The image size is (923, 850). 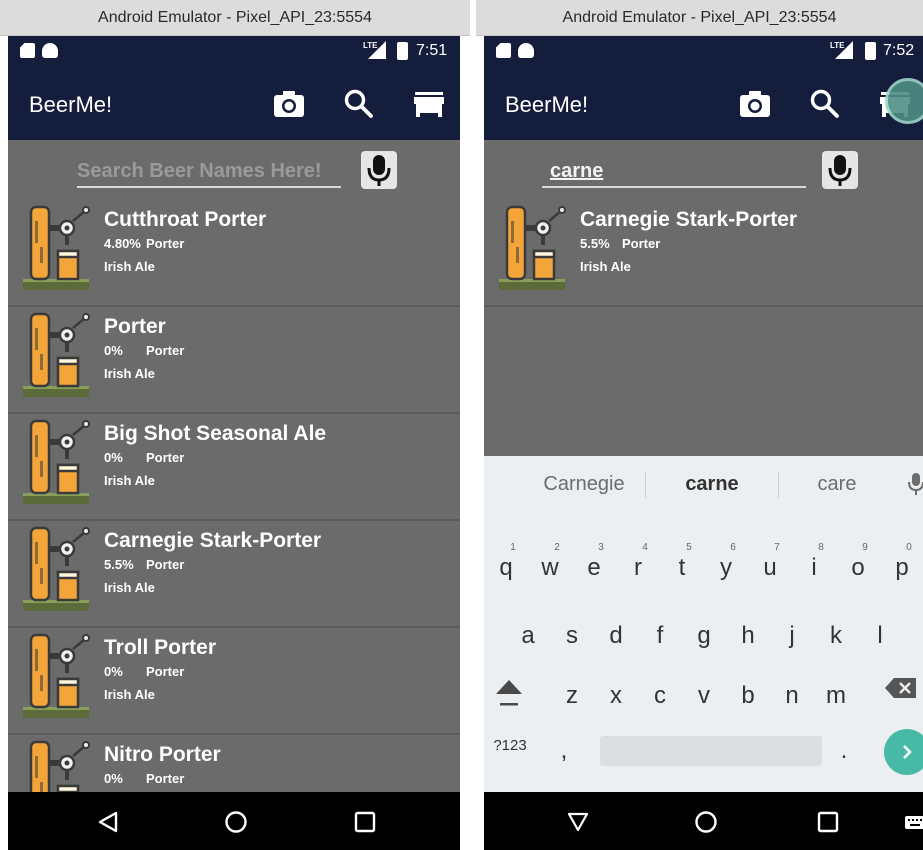 I want to click on key-hint-number: 7, so click(x=777, y=547).